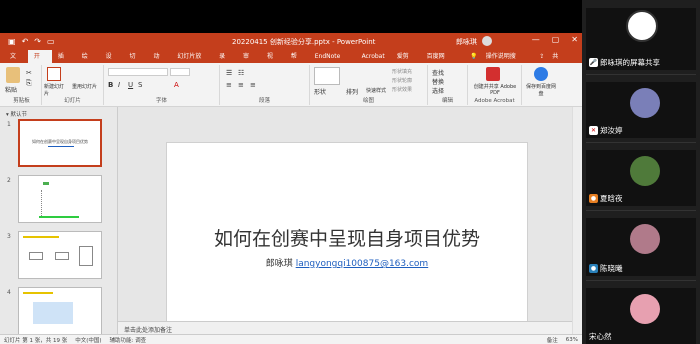  Describe the element at coordinates (264, 101) in the screenshot. I see `group-label: 段落` at that location.